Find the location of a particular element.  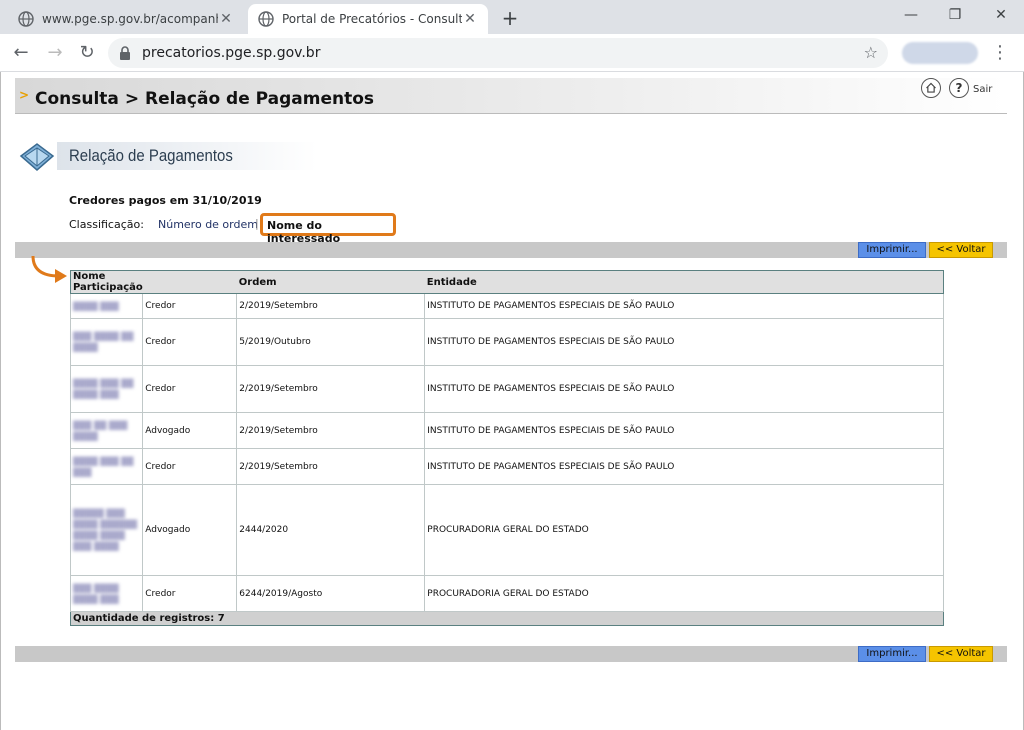

menu-dots-icon: ⋮ is located at coordinates (1000, 53).